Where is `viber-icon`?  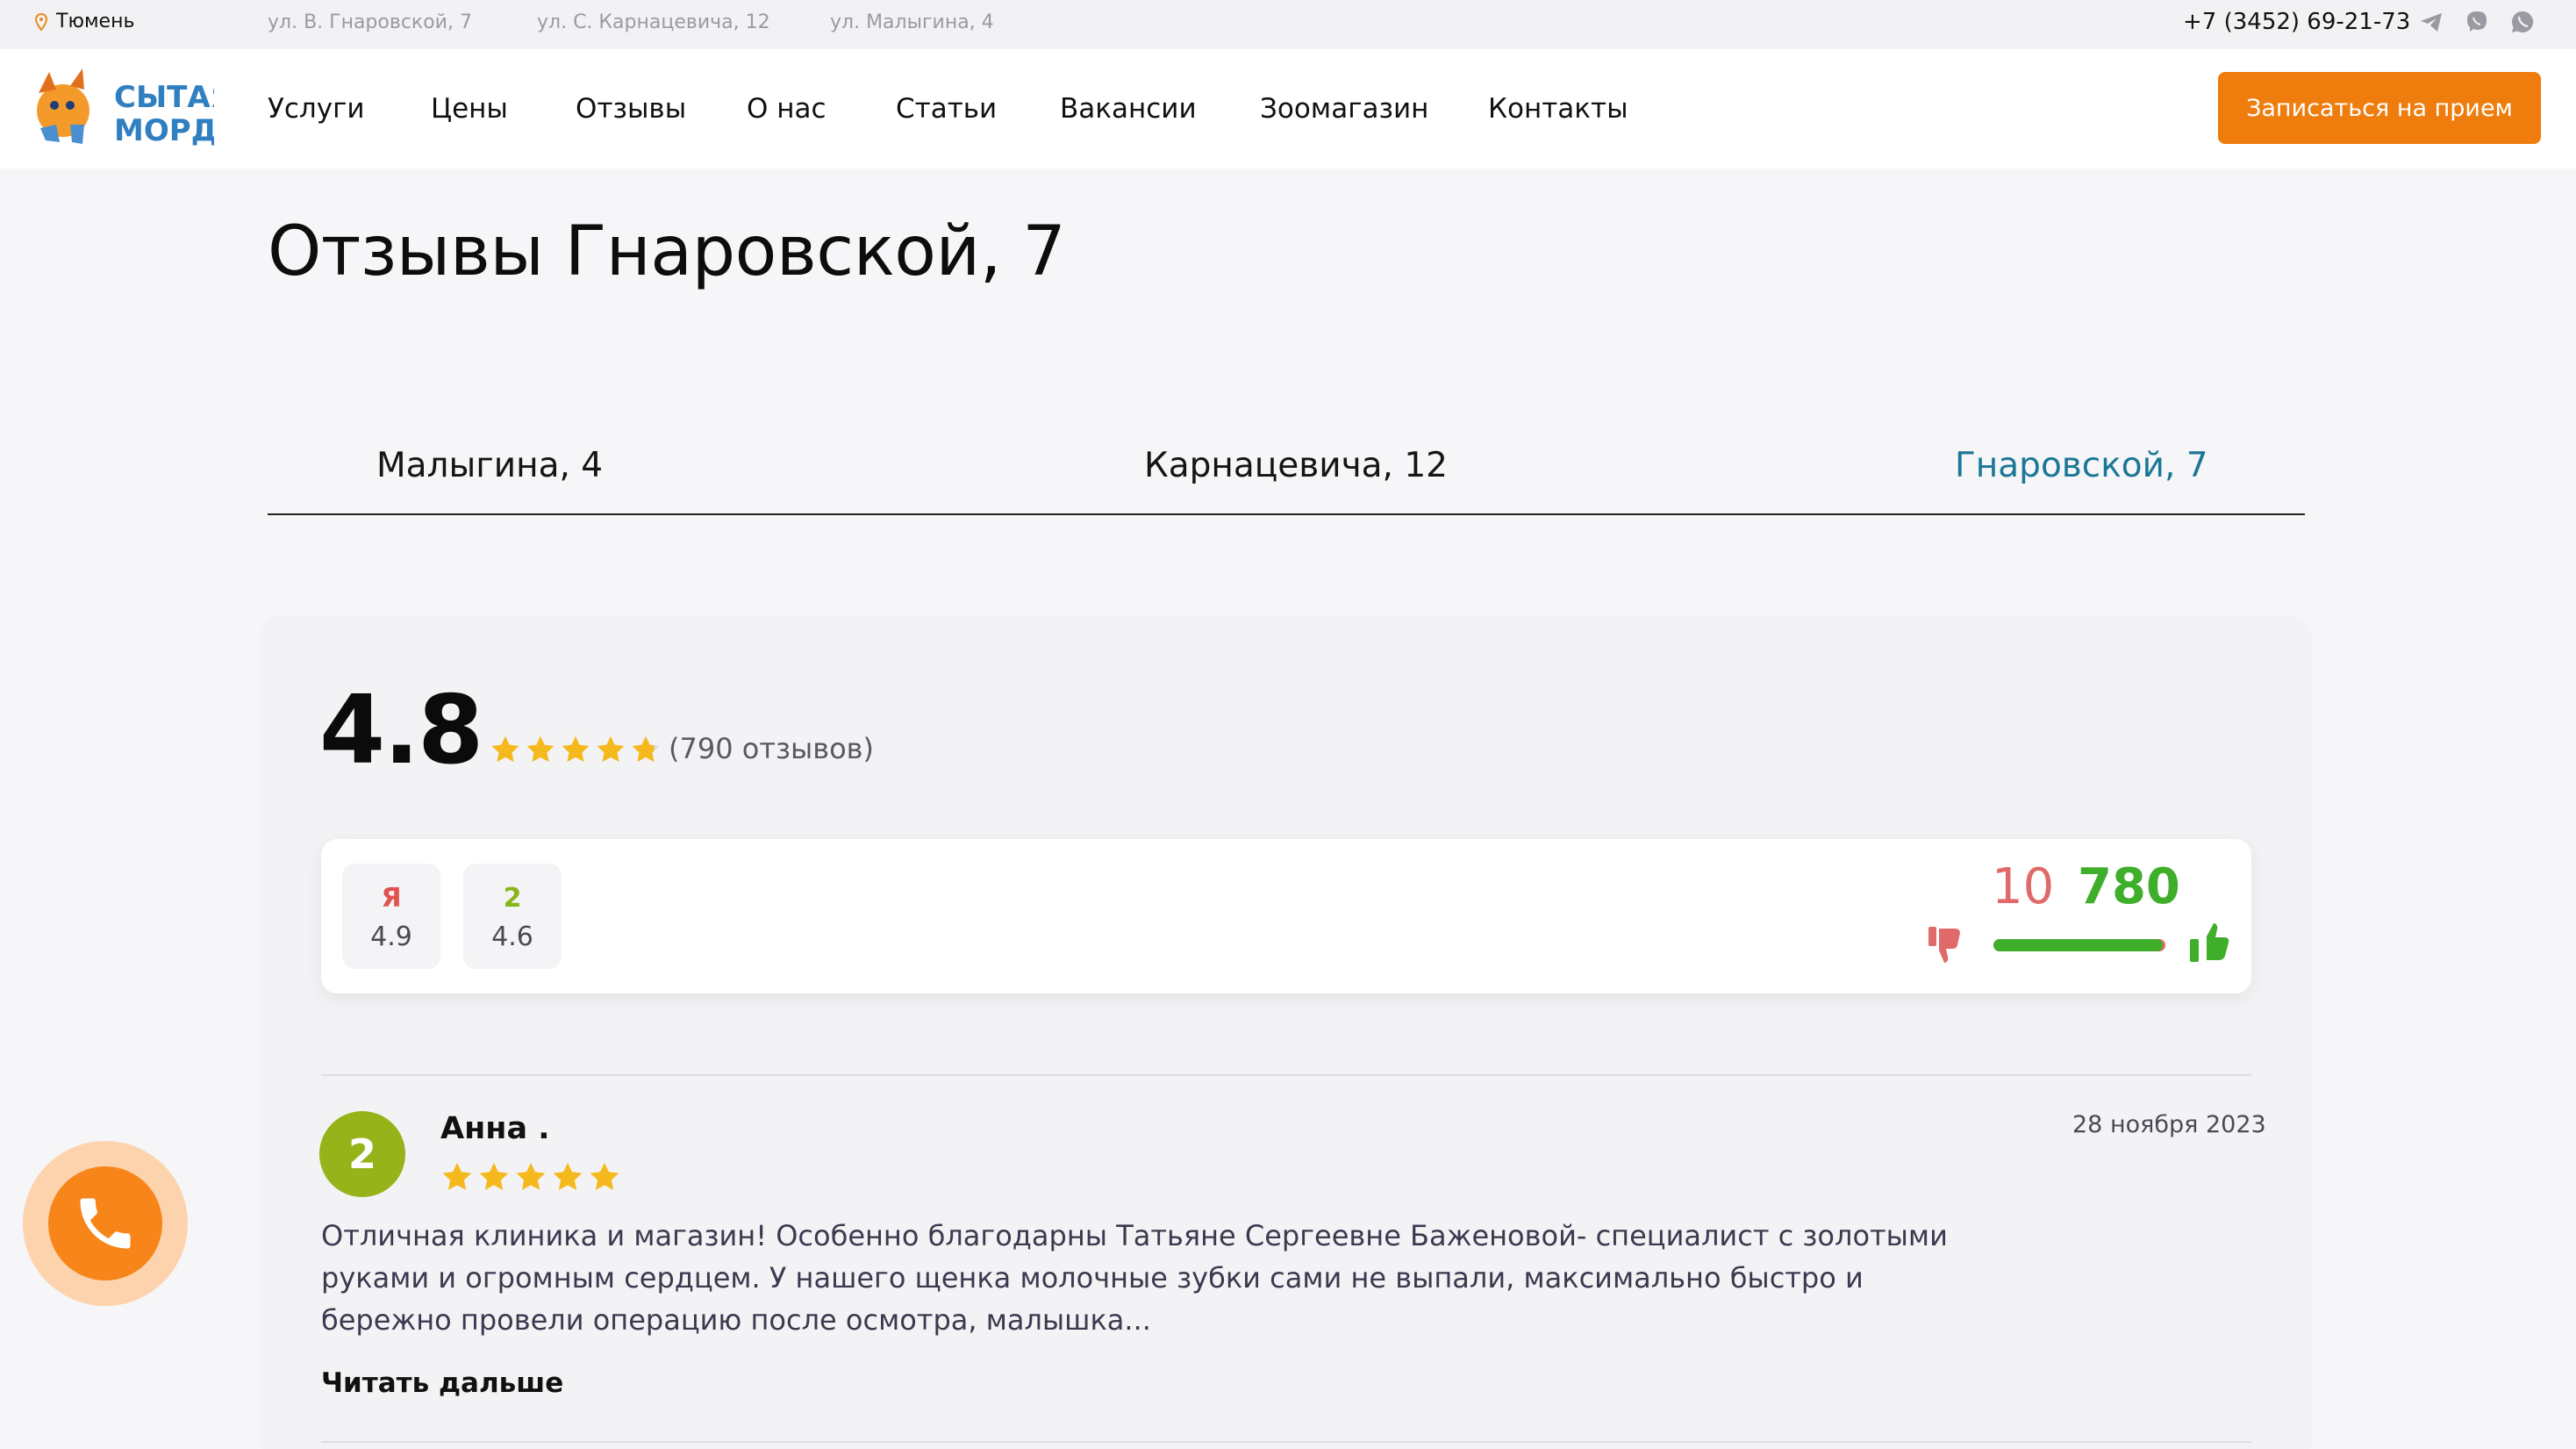 viber-icon is located at coordinates (2477, 22).